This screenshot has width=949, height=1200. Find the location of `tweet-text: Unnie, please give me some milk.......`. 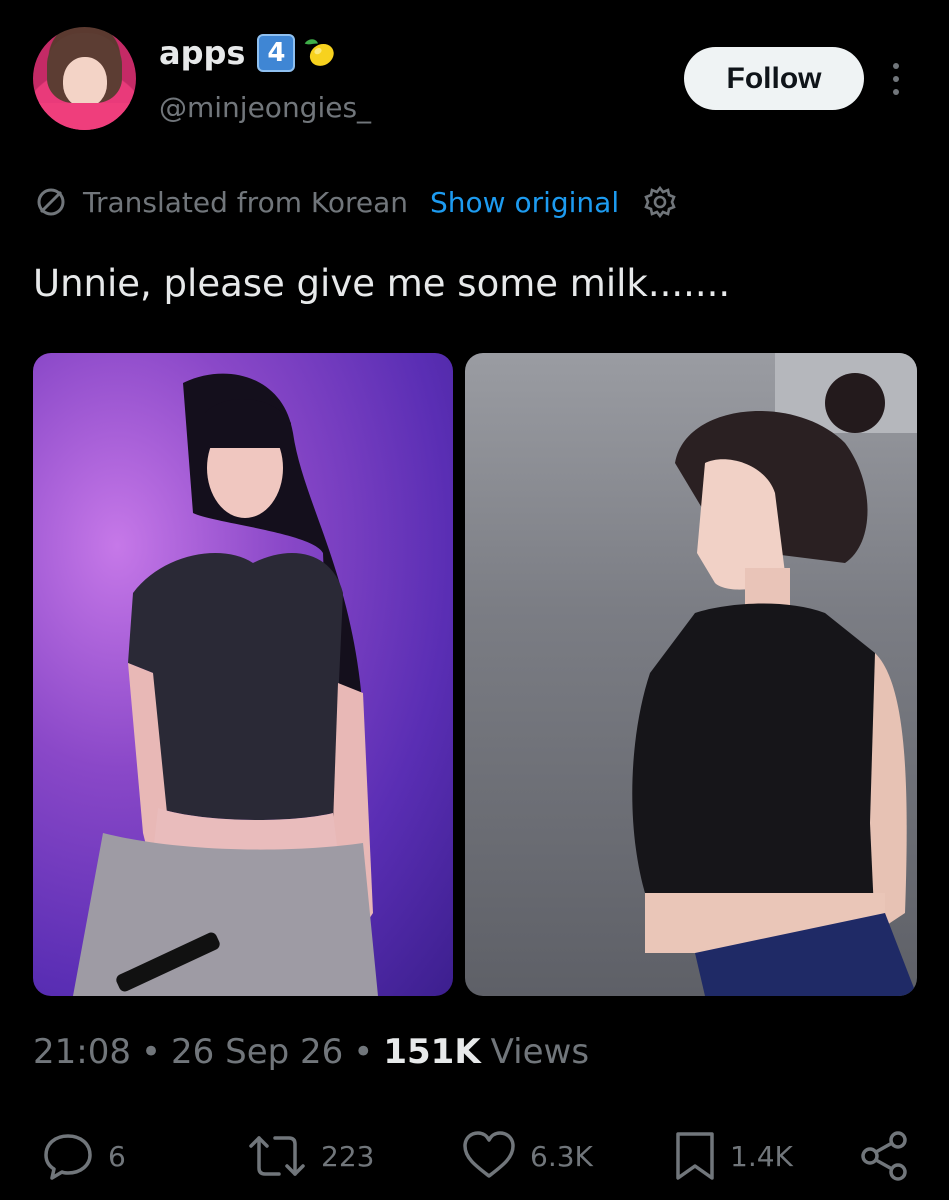

tweet-text: Unnie, please give me some milk....... is located at coordinates (382, 283).